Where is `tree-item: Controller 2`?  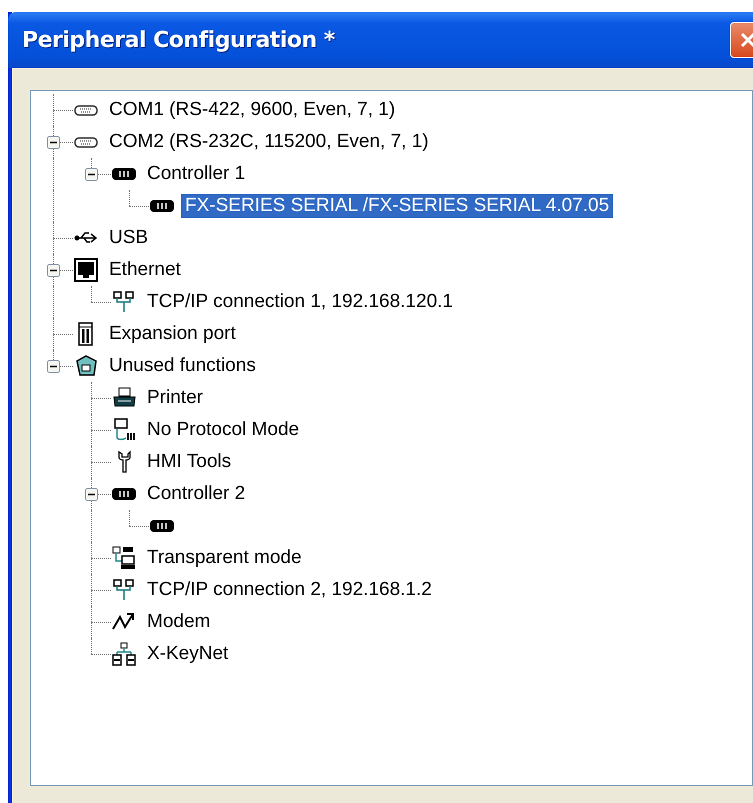
tree-item: Controller 2 is located at coordinates (196, 494).